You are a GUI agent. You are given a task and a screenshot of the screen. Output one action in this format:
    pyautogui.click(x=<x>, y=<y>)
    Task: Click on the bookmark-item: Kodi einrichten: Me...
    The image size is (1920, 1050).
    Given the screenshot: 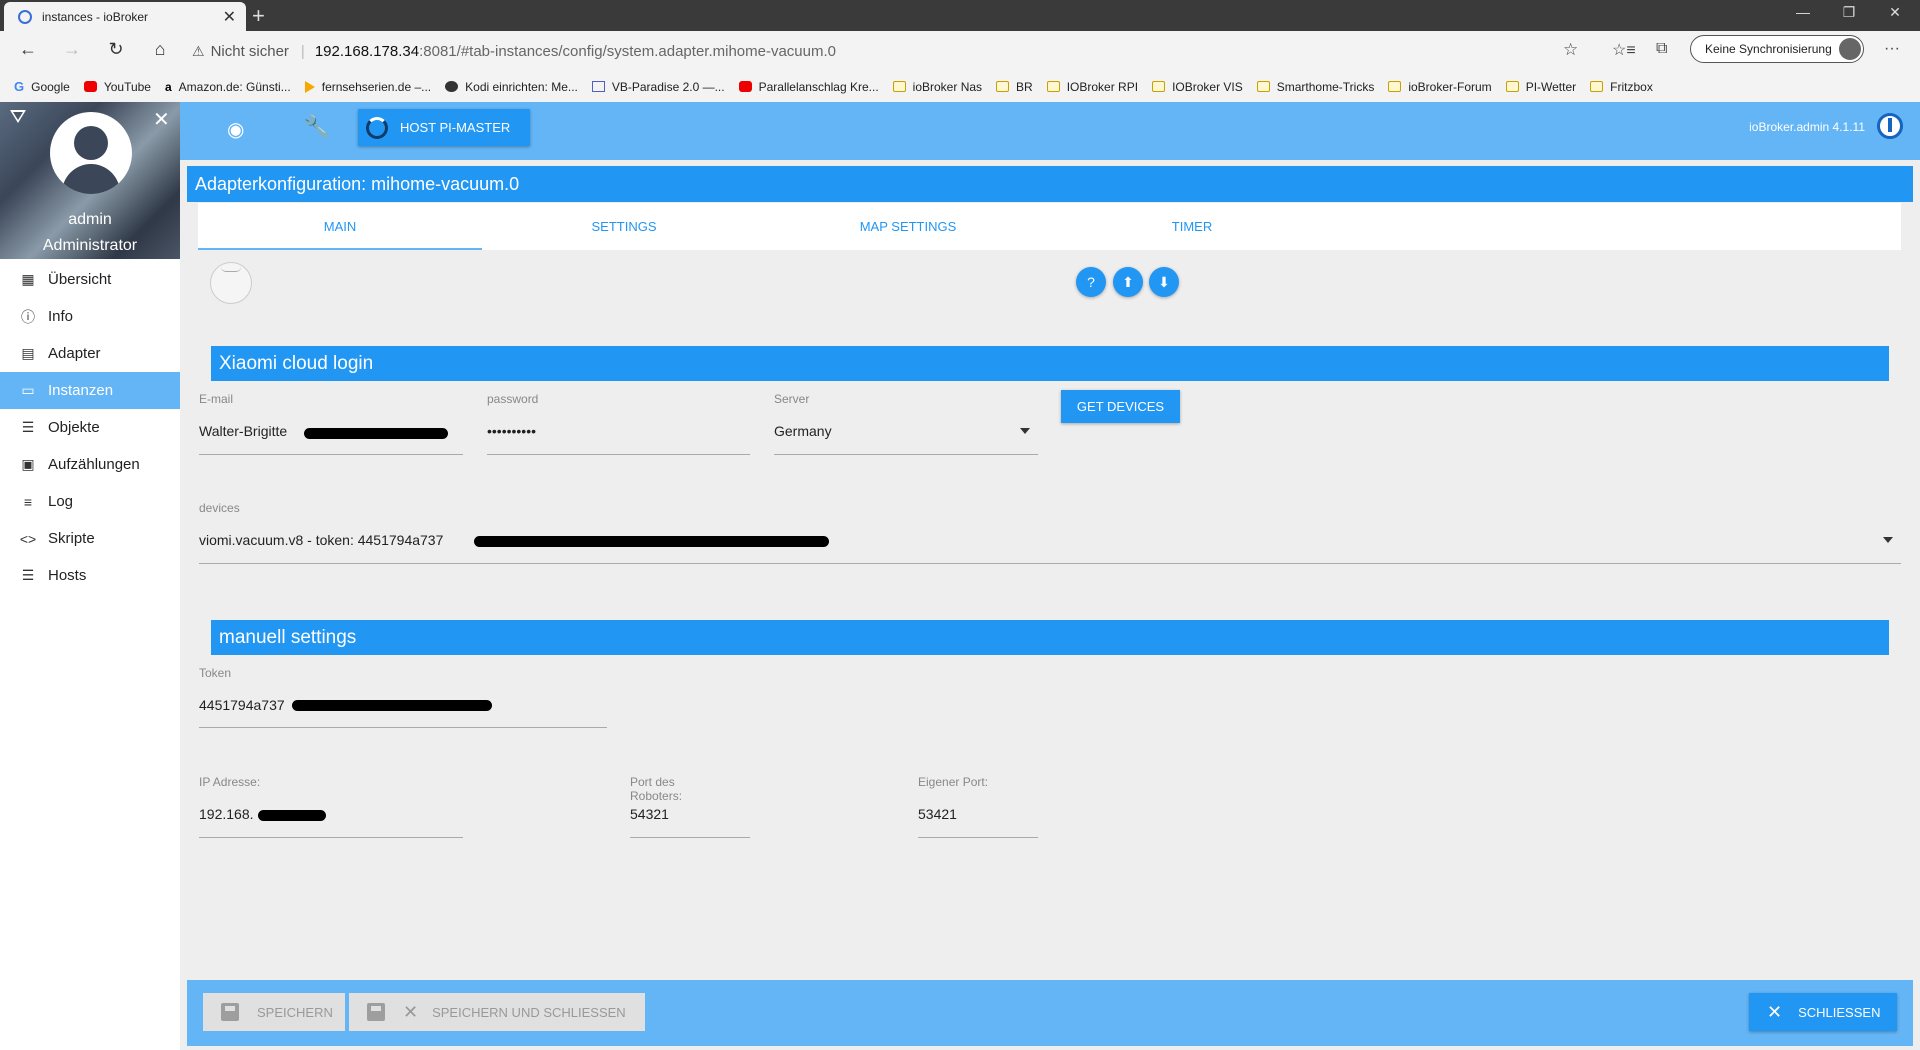 What is the action you would take?
    pyautogui.click(x=511, y=87)
    